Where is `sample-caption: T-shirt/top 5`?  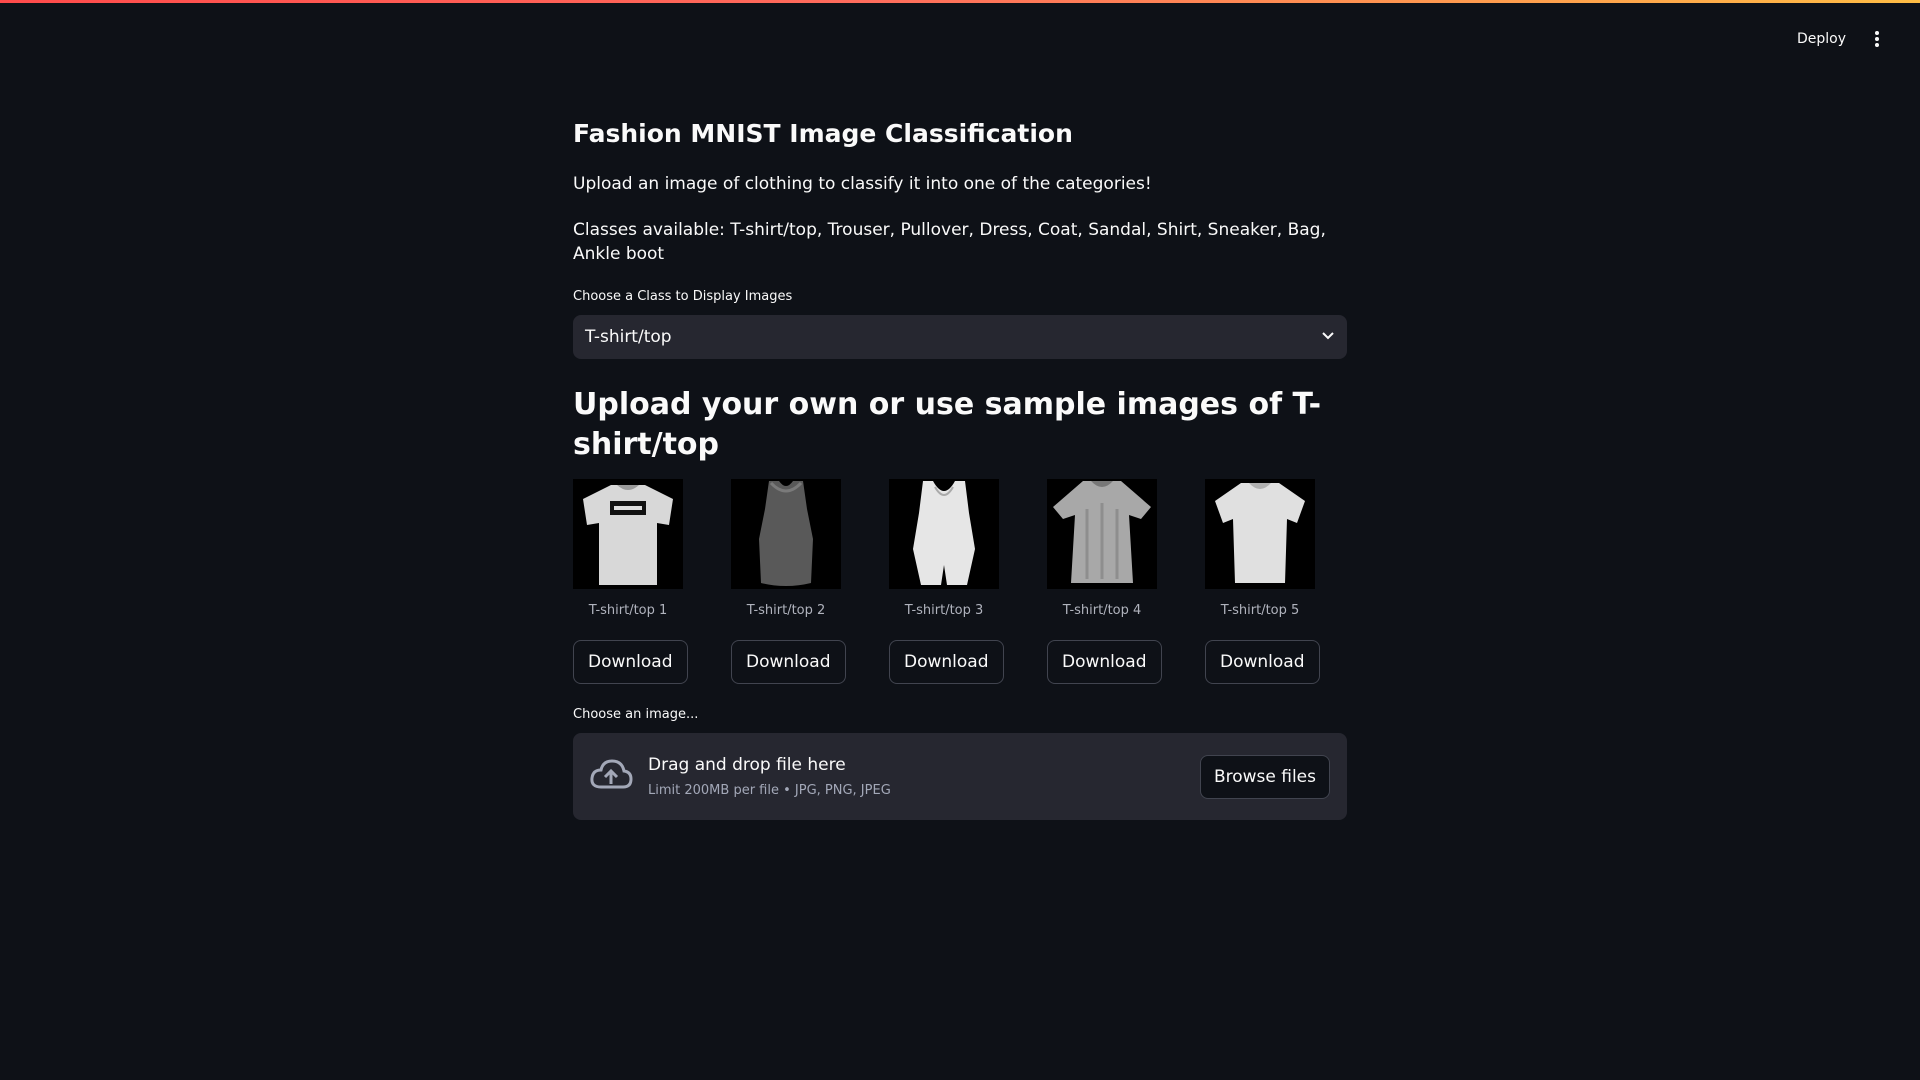
sample-caption: T-shirt/top 5 is located at coordinates (1260, 610).